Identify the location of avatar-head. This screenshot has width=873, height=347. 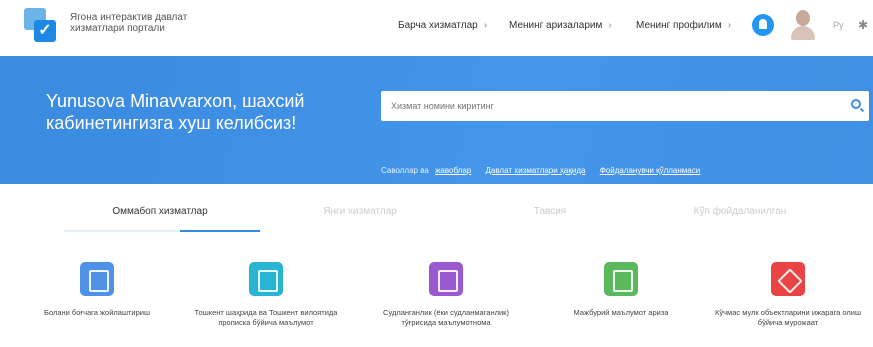
(803, 18).